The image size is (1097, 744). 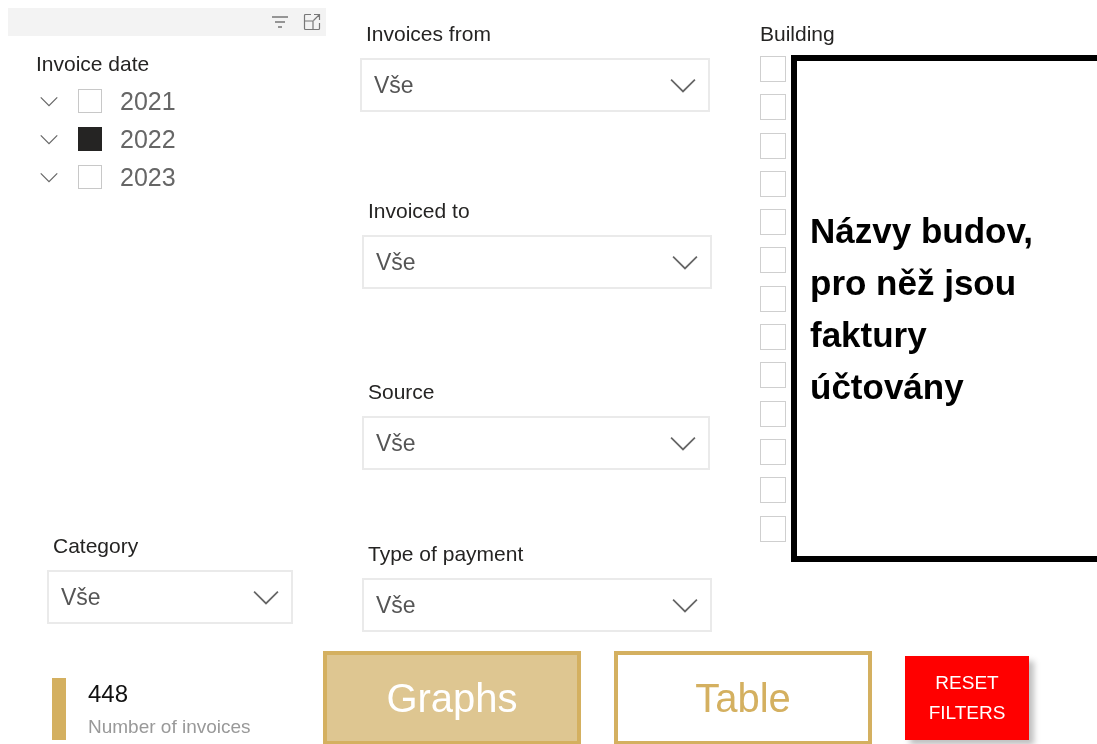 I want to click on kpi-label: Number of invoices, so click(x=169, y=727).